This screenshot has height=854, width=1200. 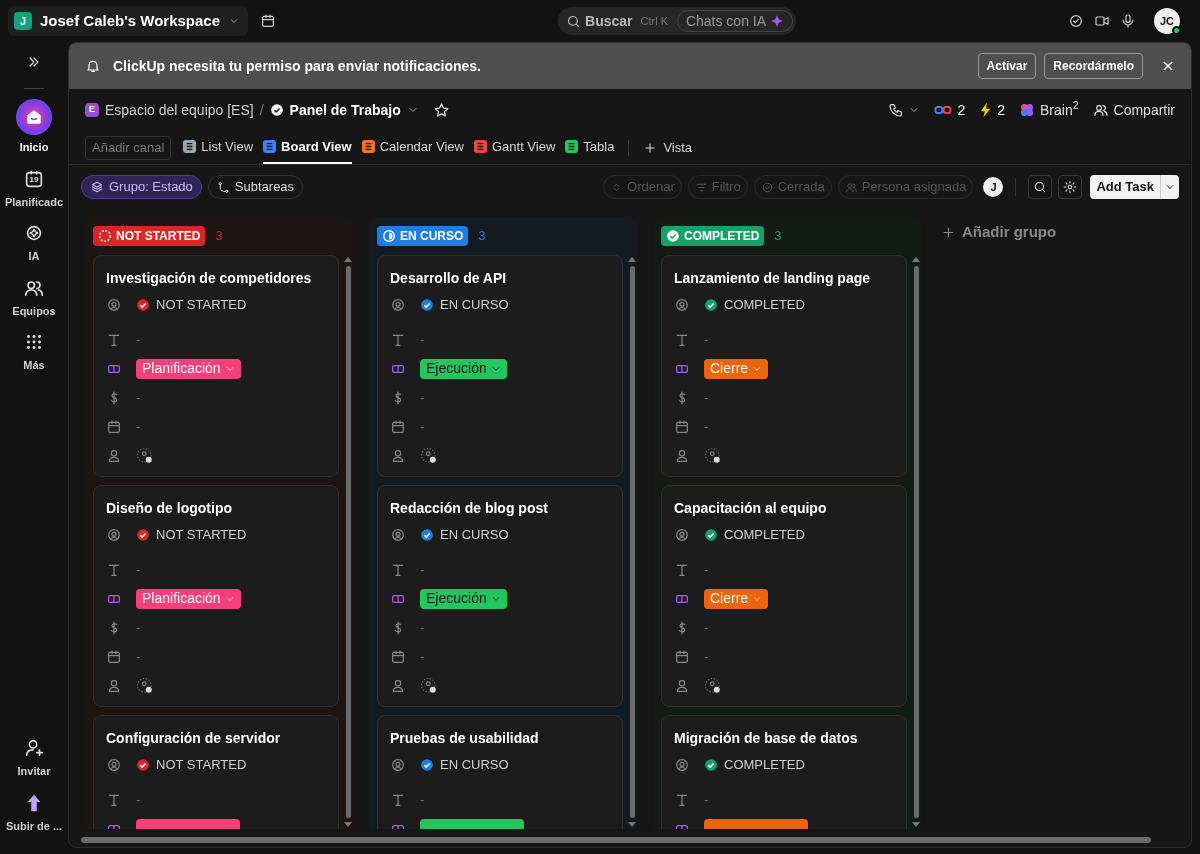 What do you see at coordinates (654, 21) in the screenshot?
I see `shortcut-hint: Ctrl K` at bounding box center [654, 21].